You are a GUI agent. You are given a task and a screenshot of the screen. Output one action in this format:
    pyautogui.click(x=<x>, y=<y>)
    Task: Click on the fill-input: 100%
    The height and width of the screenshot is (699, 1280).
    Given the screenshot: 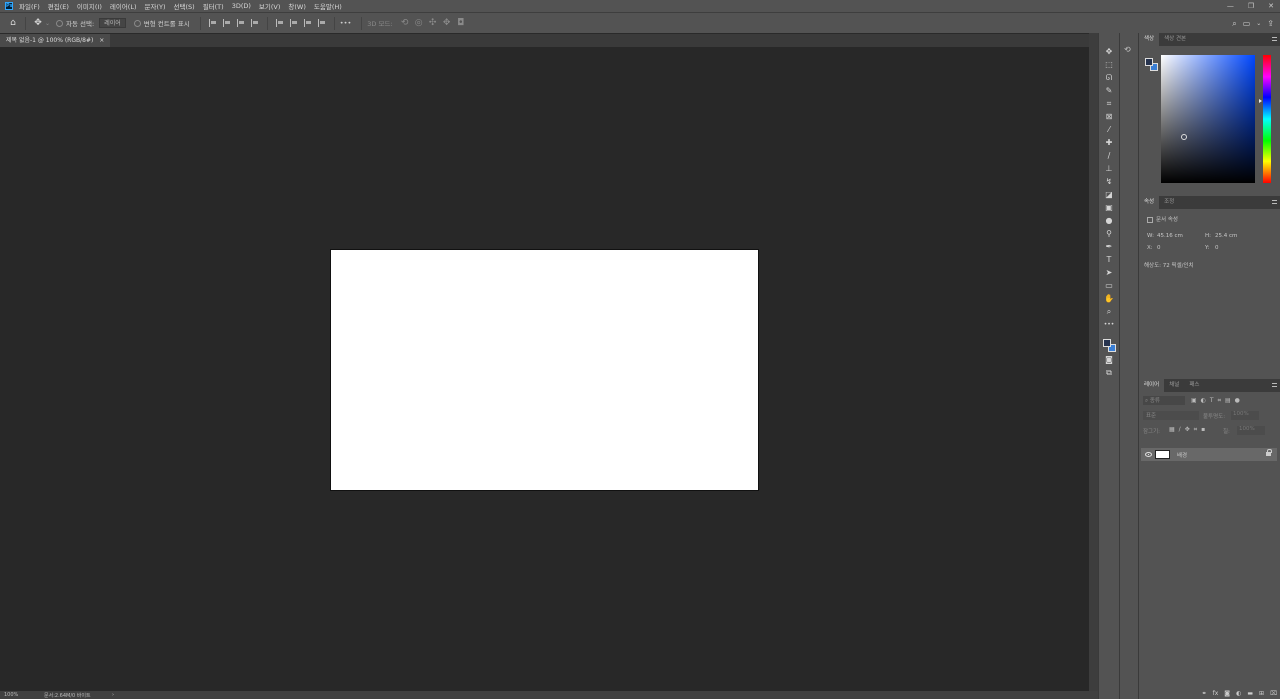 What is the action you would take?
    pyautogui.click(x=1251, y=430)
    